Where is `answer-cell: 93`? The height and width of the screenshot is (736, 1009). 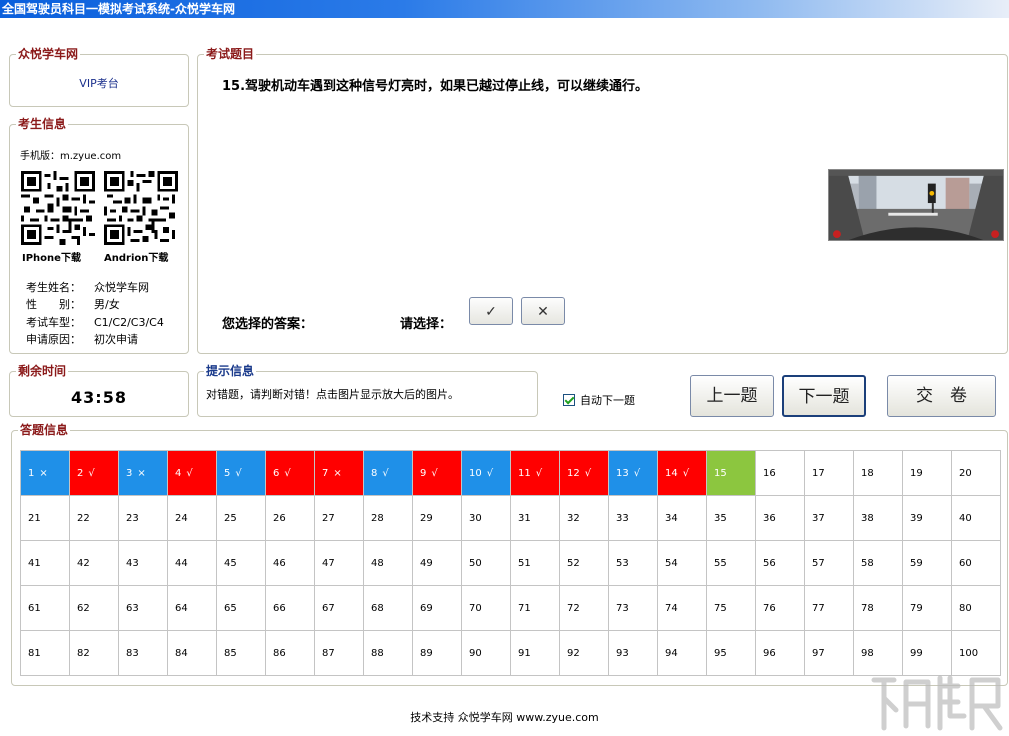
answer-cell: 93 is located at coordinates (633, 653).